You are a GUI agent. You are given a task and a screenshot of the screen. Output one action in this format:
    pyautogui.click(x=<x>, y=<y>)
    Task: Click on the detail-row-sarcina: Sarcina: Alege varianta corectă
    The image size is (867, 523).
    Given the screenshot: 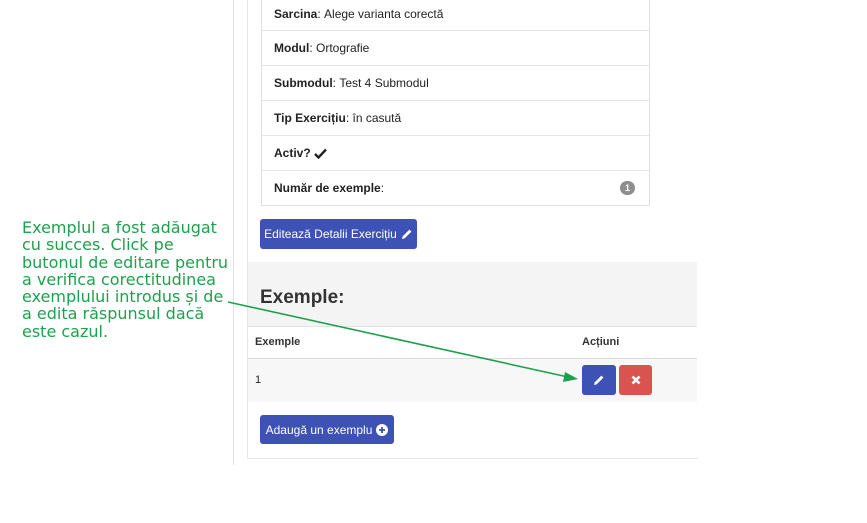 What is the action you would take?
    pyautogui.click(x=359, y=14)
    